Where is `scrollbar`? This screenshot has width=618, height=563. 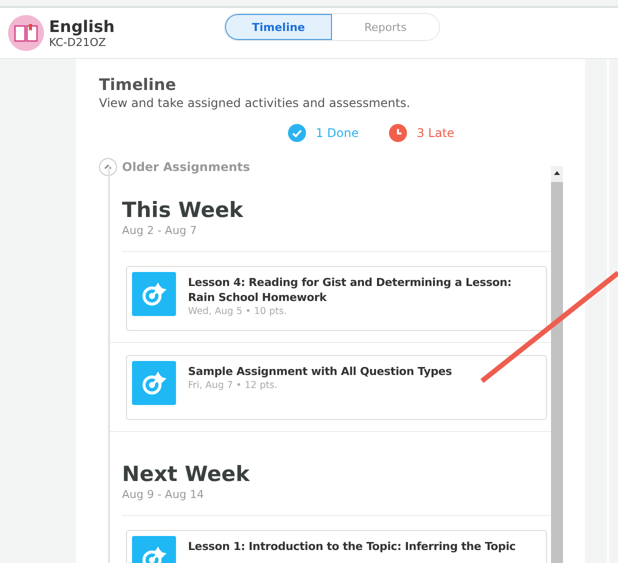 scrollbar is located at coordinates (557, 364).